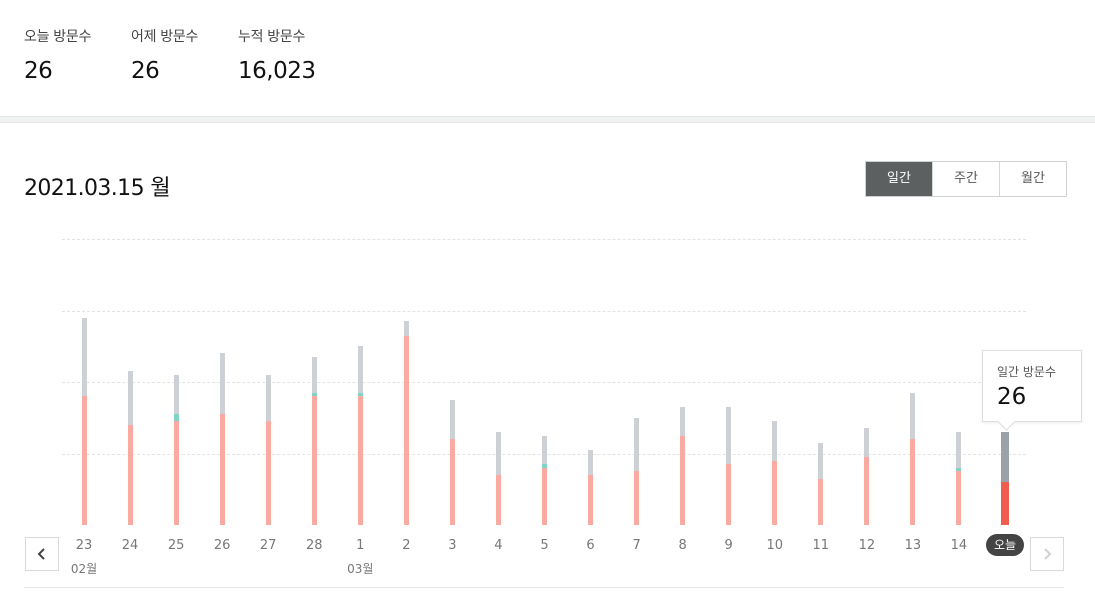 The width and height of the screenshot is (1095, 603). What do you see at coordinates (165, 37) in the screenshot?
I see `yesterday-visits-label: 어제 방문수` at bounding box center [165, 37].